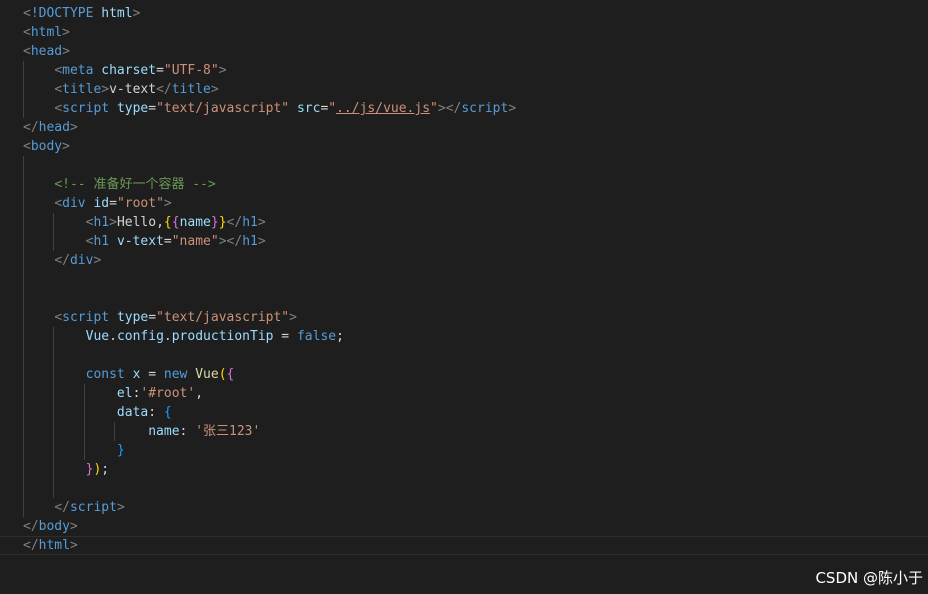  What do you see at coordinates (464, 450) in the screenshot?
I see `code-line: }` at bounding box center [464, 450].